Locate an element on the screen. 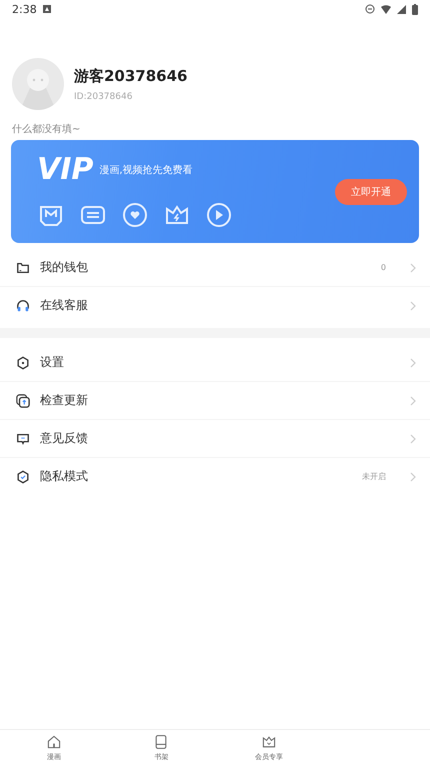  heart-perk-icon is located at coordinates (135, 214).